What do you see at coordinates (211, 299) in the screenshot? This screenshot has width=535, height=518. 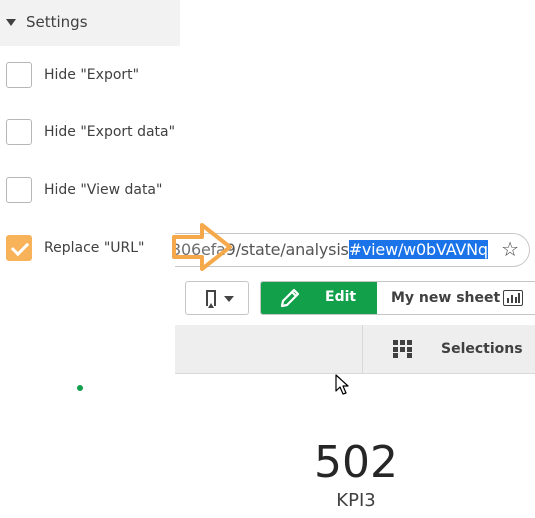 I see `bookmark-icon` at bounding box center [211, 299].